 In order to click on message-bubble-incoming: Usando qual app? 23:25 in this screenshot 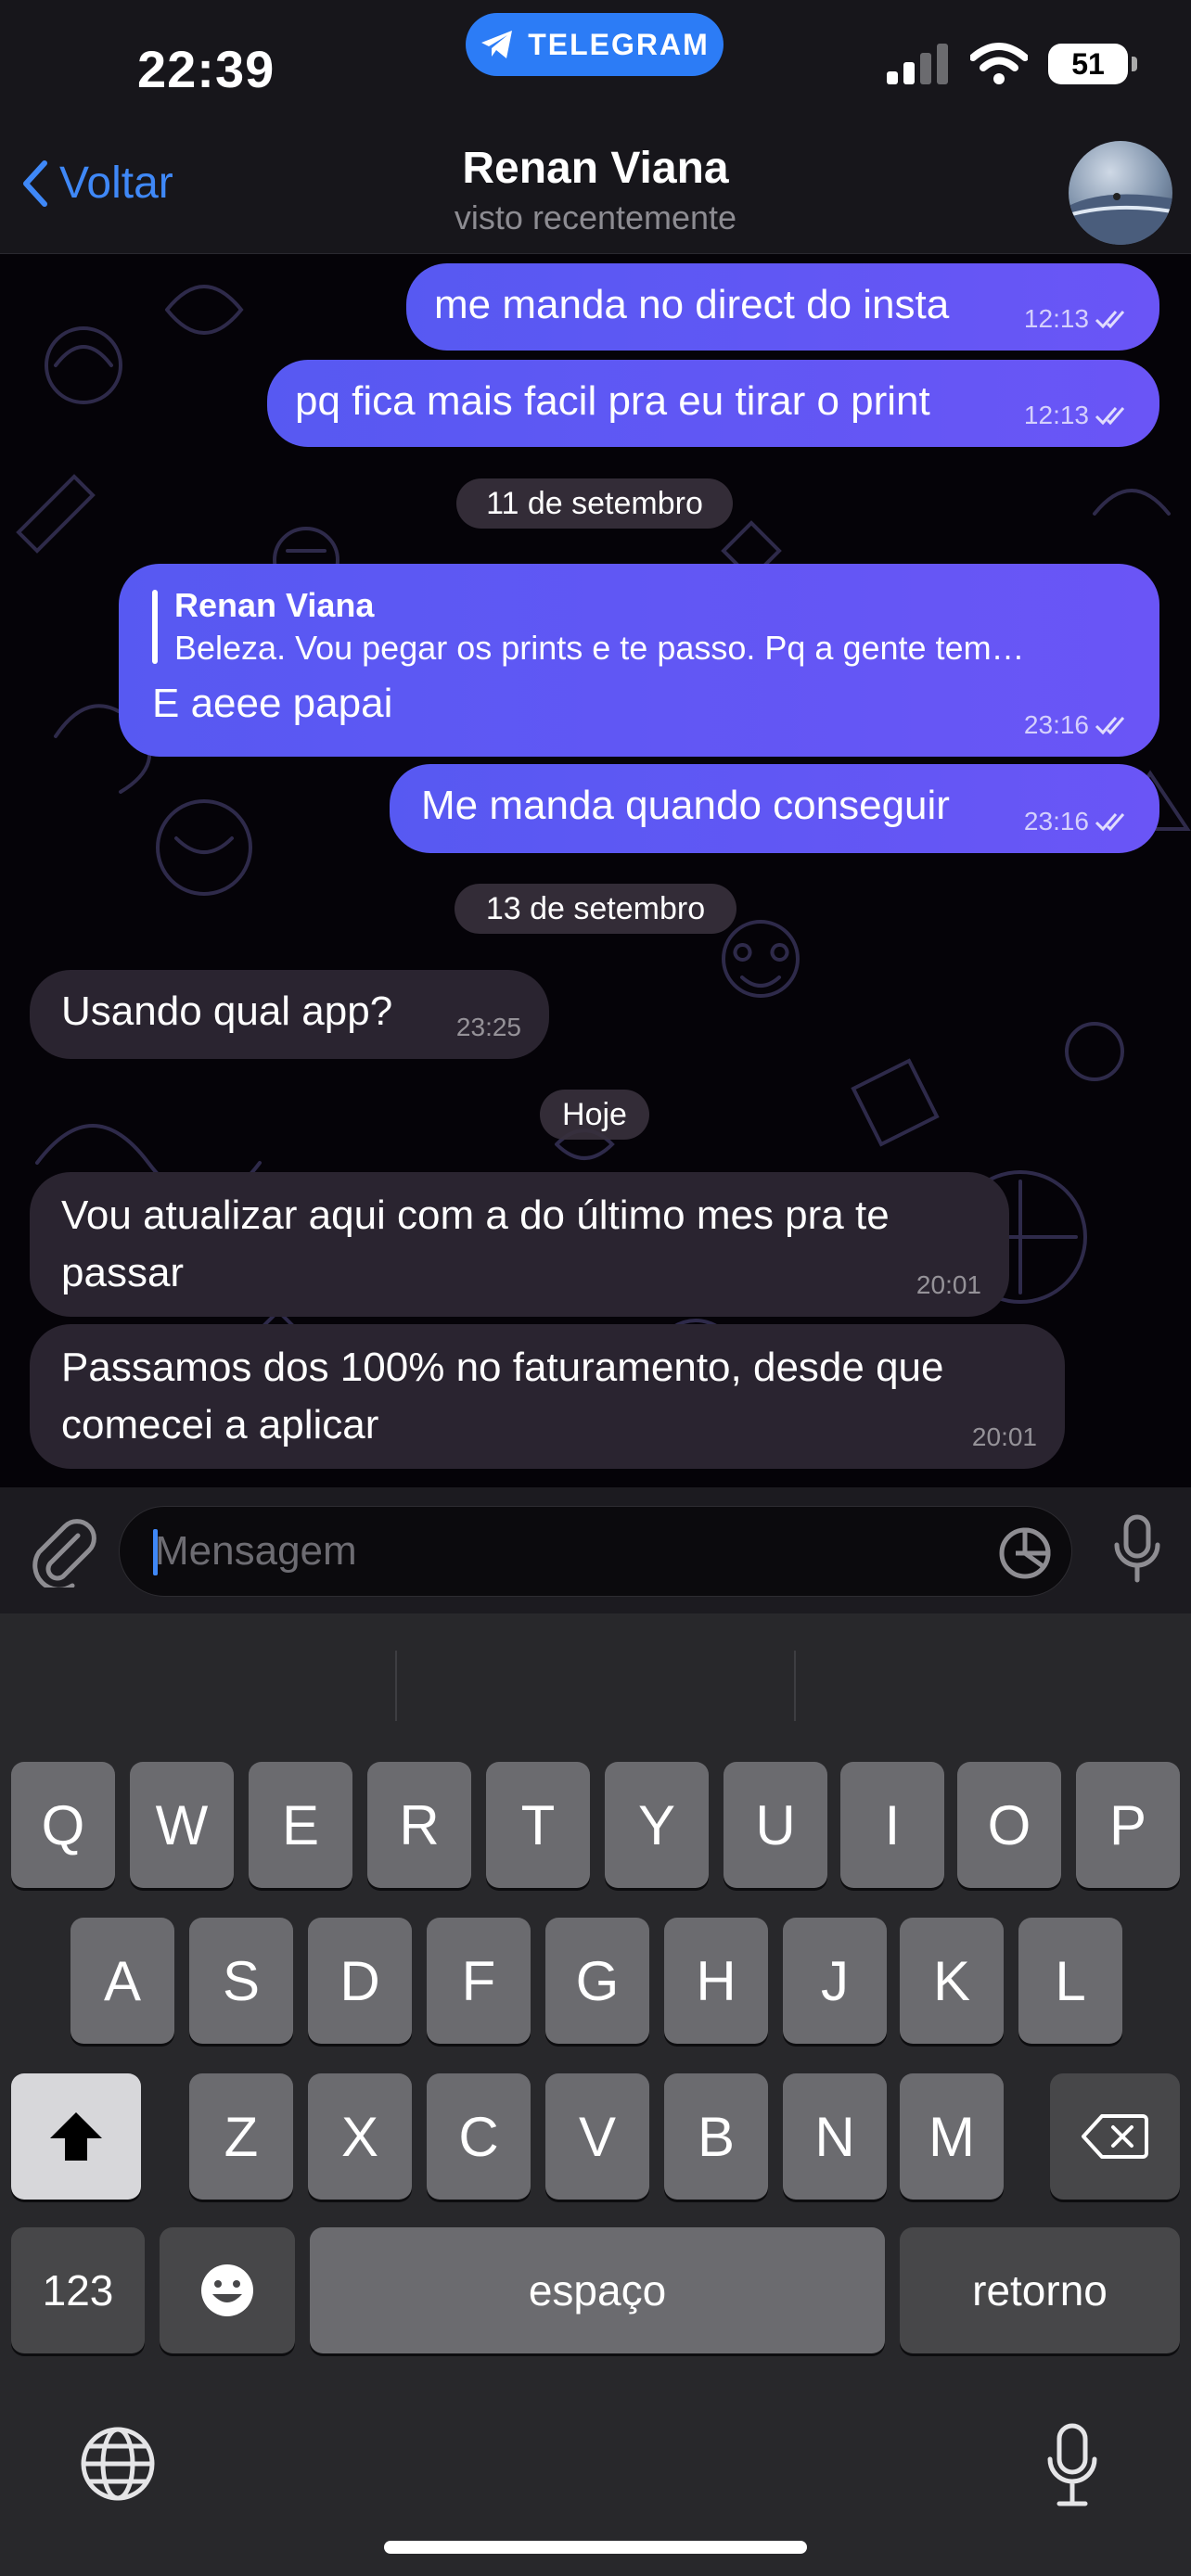, I will do `click(289, 1015)`.